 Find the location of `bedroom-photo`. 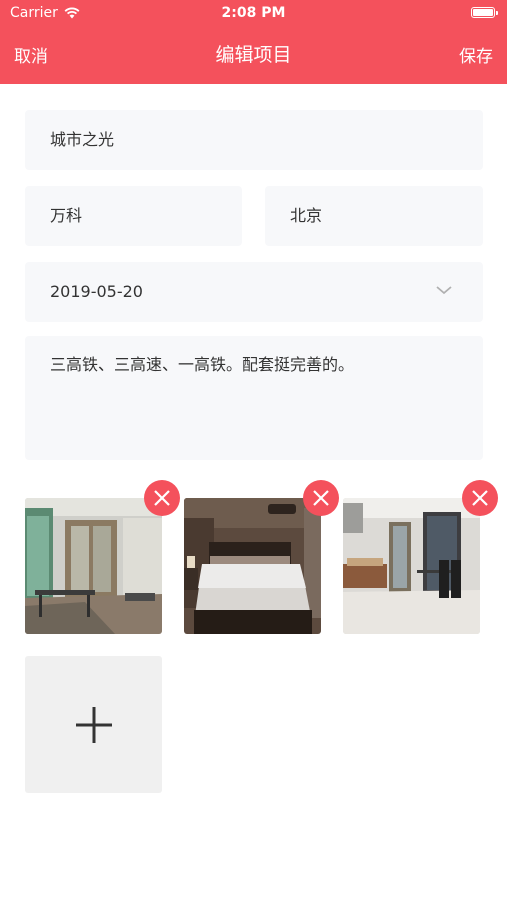

bedroom-photo is located at coordinates (252, 566).